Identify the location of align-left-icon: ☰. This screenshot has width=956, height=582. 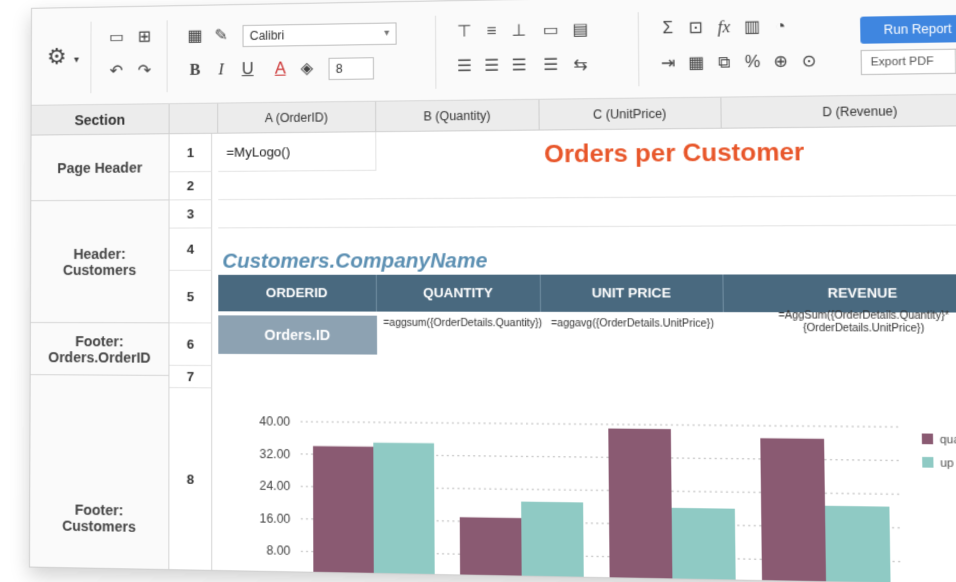
(464, 67).